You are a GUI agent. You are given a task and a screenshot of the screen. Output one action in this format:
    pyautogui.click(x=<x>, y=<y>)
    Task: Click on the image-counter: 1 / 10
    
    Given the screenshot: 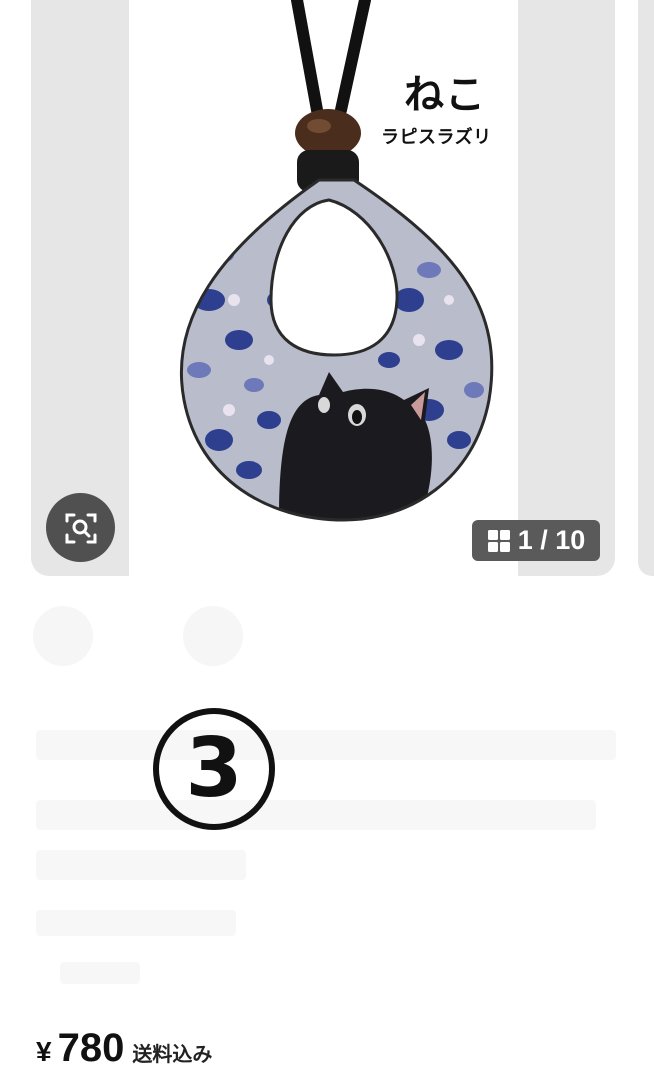 What is the action you would take?
    pyautogui.click(x=536, y=540)
    